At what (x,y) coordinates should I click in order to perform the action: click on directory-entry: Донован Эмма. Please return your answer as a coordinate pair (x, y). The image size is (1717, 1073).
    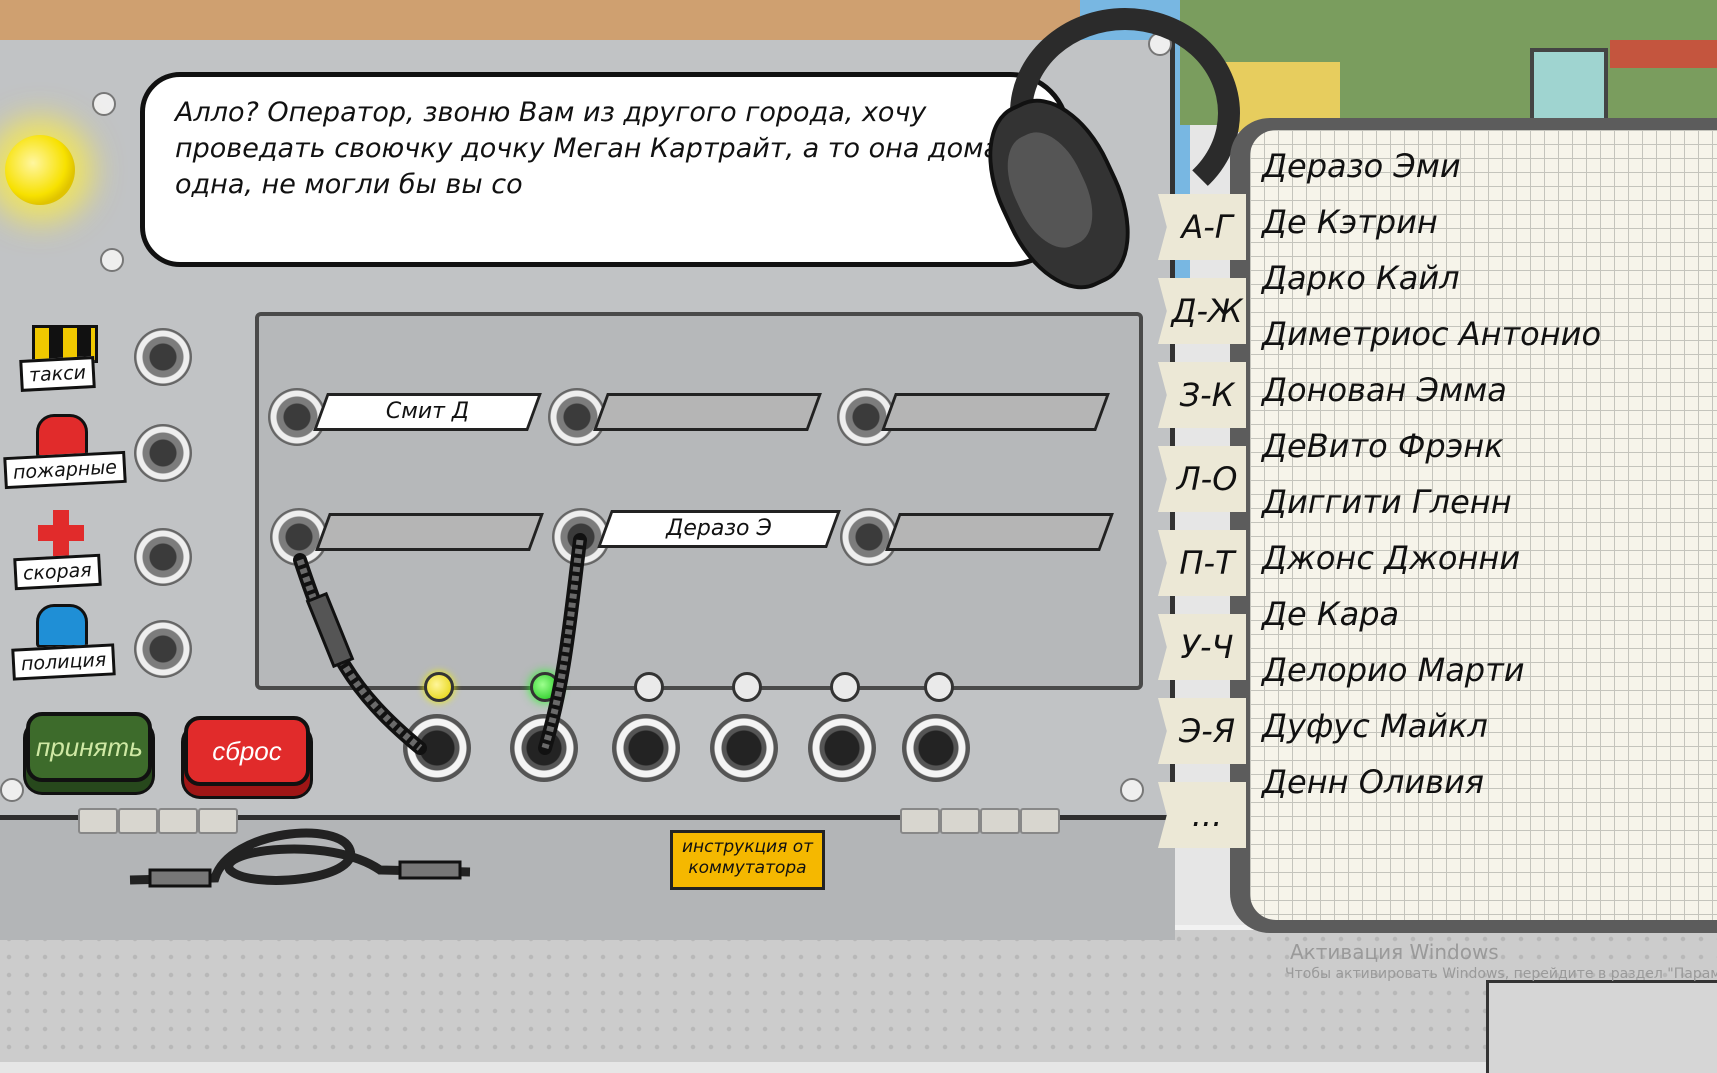
    Looking at the image, I should click on (1384, 390).